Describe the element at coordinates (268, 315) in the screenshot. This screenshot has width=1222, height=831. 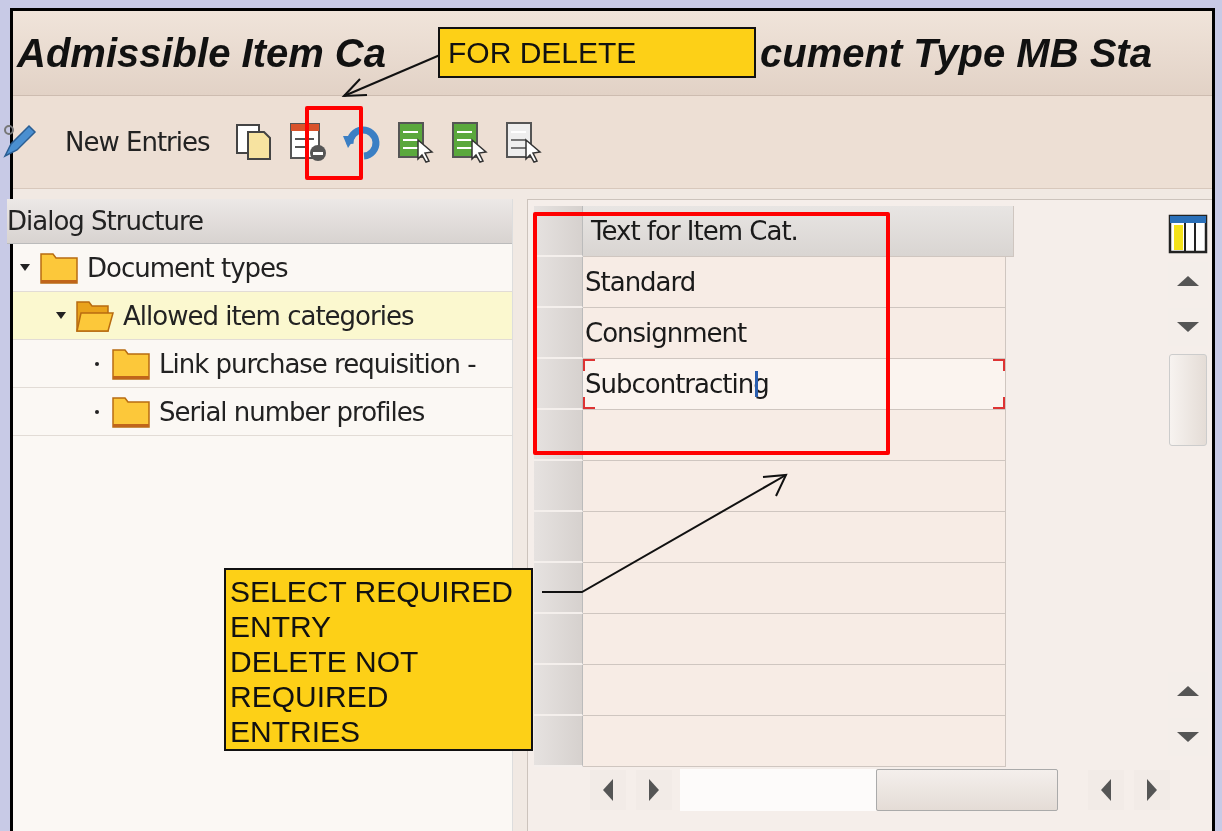
I see `tree-item-label: Allowed item categories` at that location.